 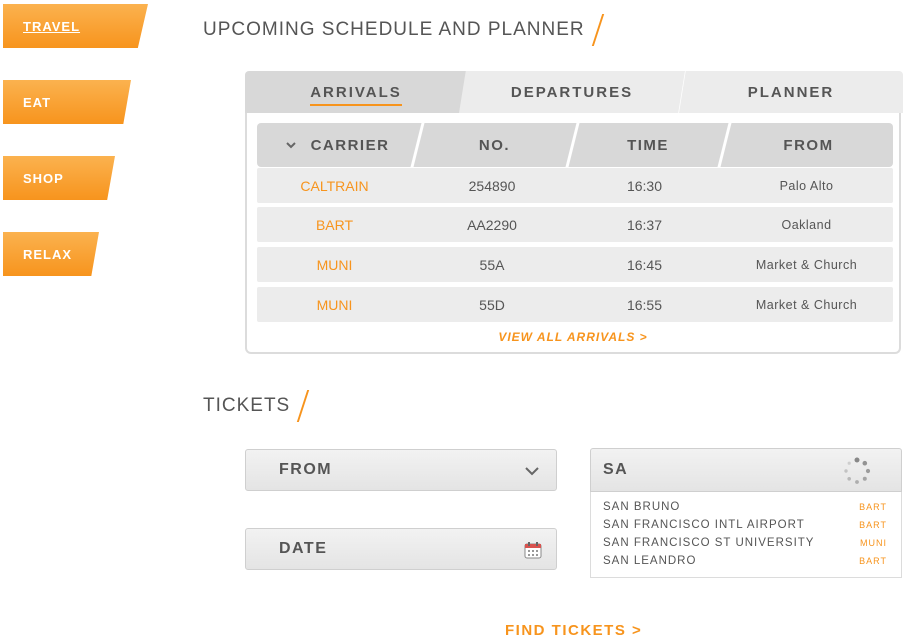 I want to click on table-row: MUNI 55A 16:45 Market & Church, so click(x=575, y=264).